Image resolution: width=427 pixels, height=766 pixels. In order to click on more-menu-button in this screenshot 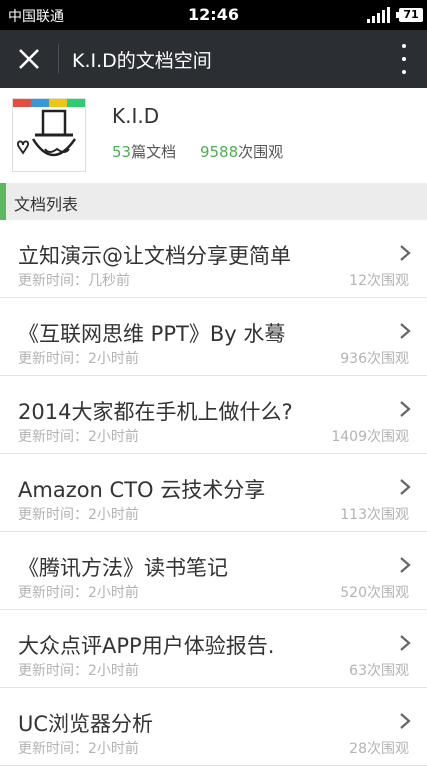, I will do `click(404, 59)`.